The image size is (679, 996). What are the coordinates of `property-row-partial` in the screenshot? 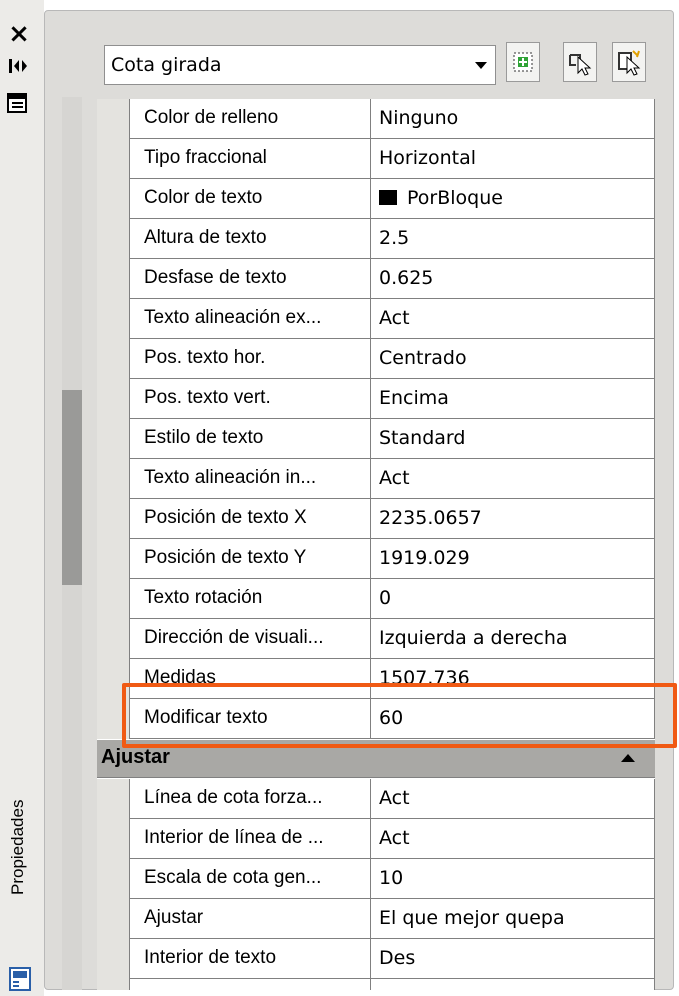 It's located at (376, 984).